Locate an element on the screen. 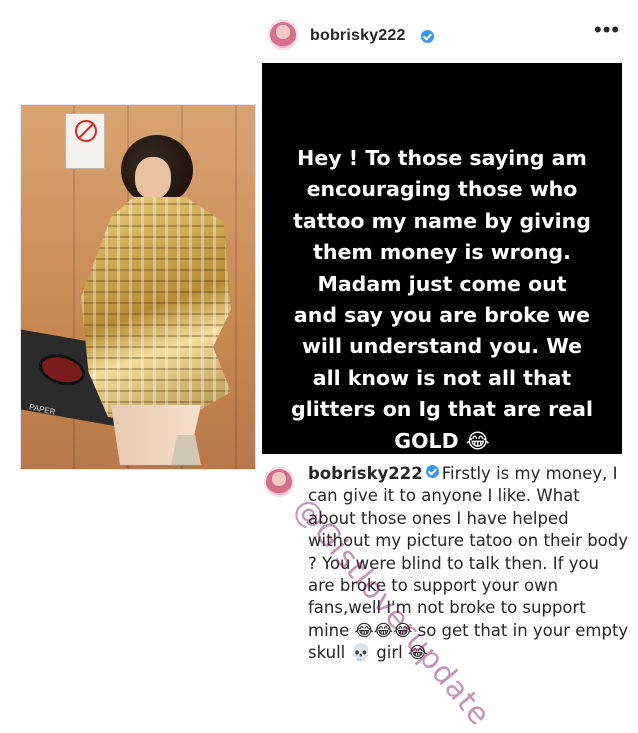 The image size is (638, 733). bin-opening is located at coordinates (62, 369).